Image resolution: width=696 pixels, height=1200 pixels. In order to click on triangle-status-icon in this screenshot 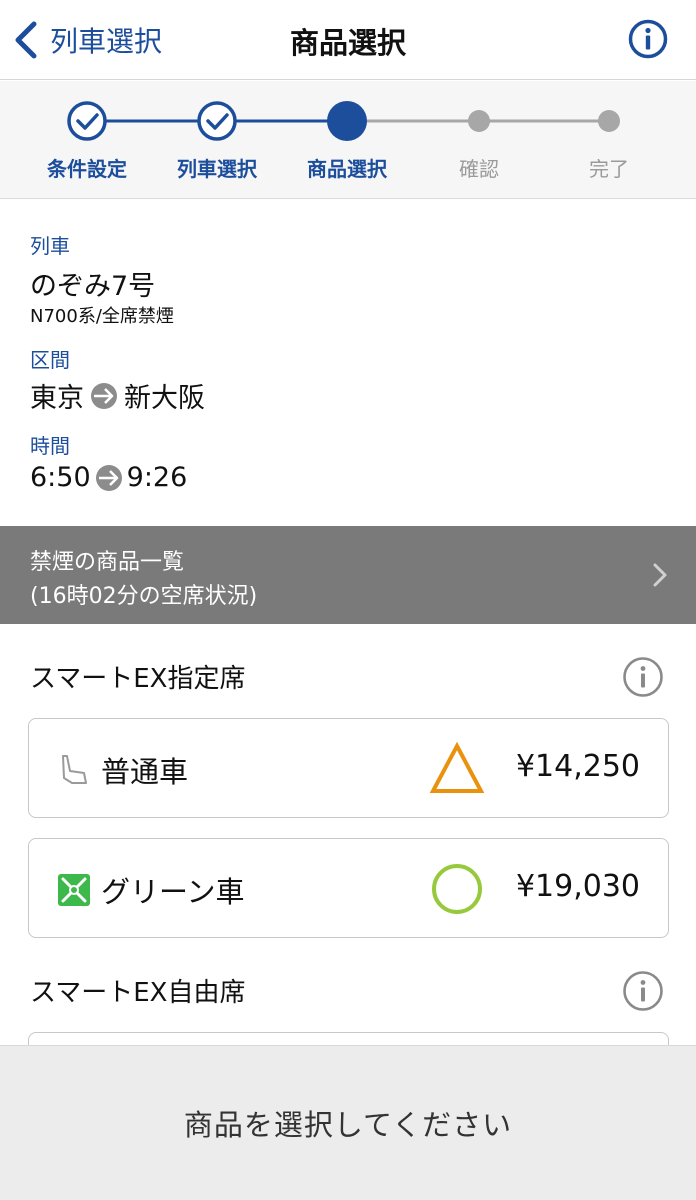, I will do `click(457, 767)`.